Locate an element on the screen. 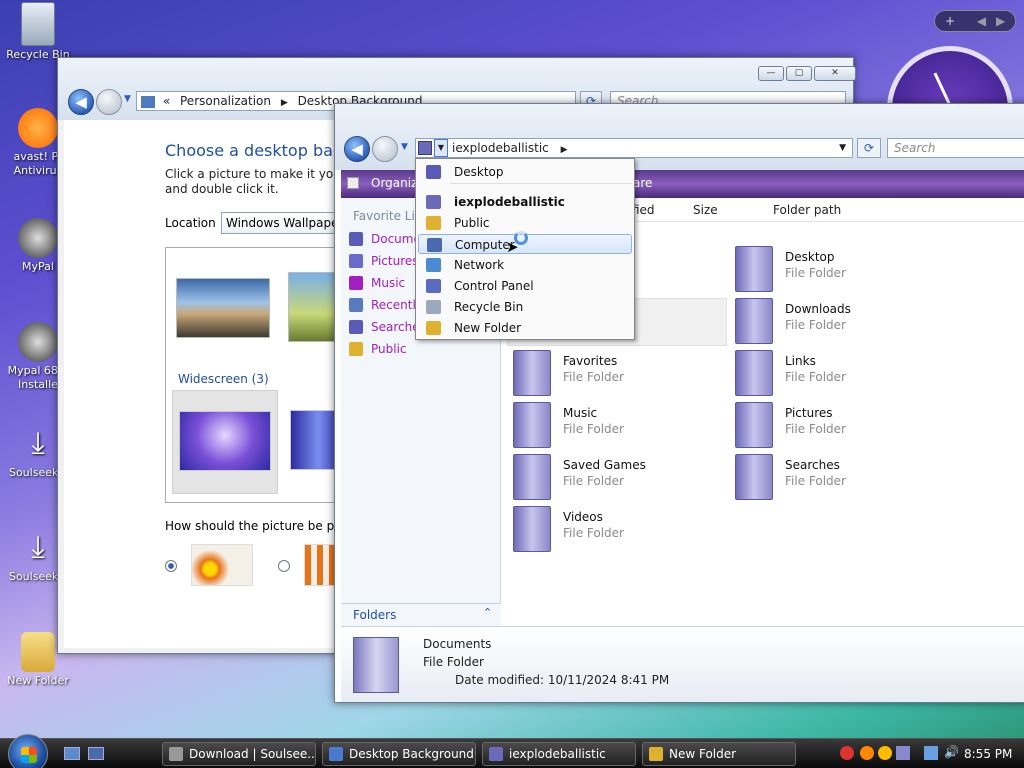  close-button: ✕ is located at coordinates (835, 73).